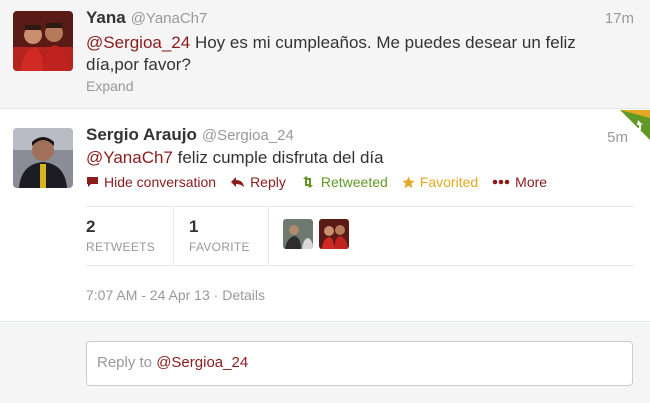  Describe the element at coordinates (129, 157) in the screenshot. I see `mention-link: @YanaCh7` at that location.